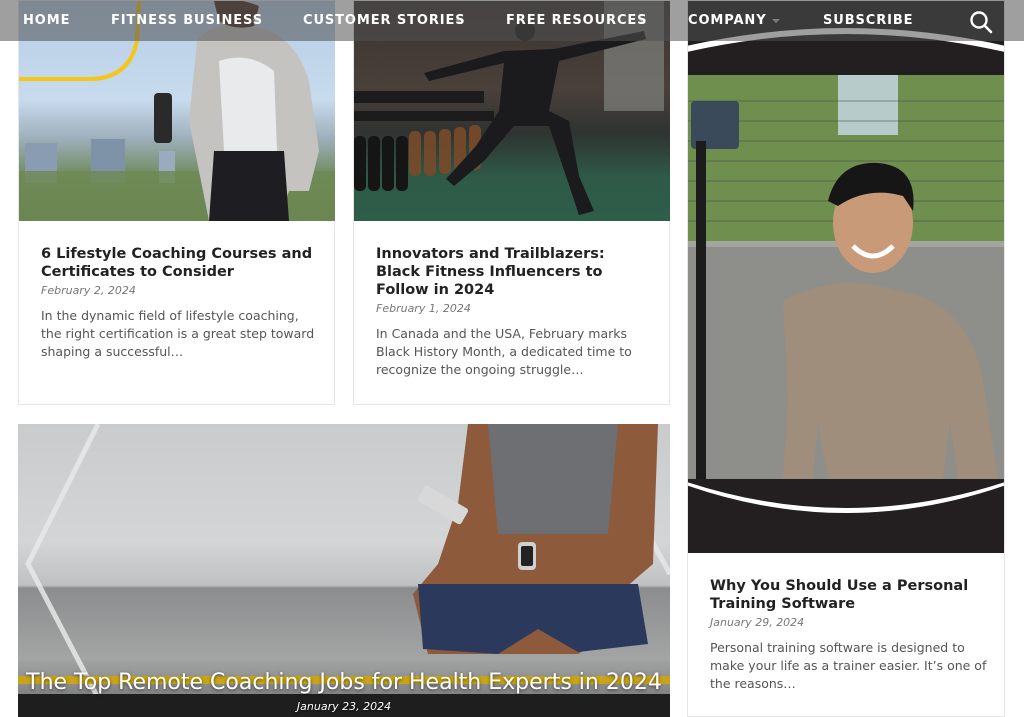 Image resolution: width=1024 pixels, height=717 pixels. Describe the element at coordinates (187, 20) in the screenshot. I see `nav-item-fitness-business: Fitness Business` at that location.